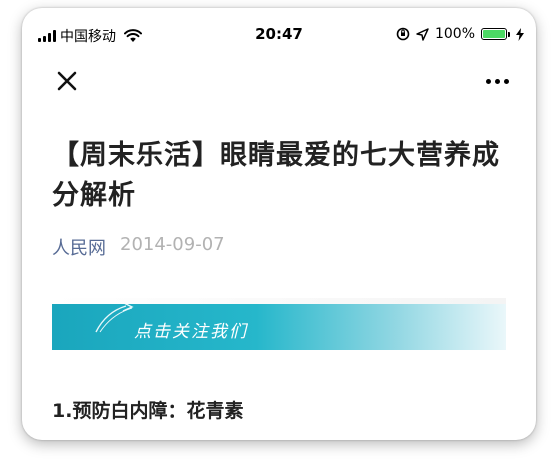 Image resolution: width=558 pixels, height=462 pixels. I want to click on battery-fill, so click(494, 34).